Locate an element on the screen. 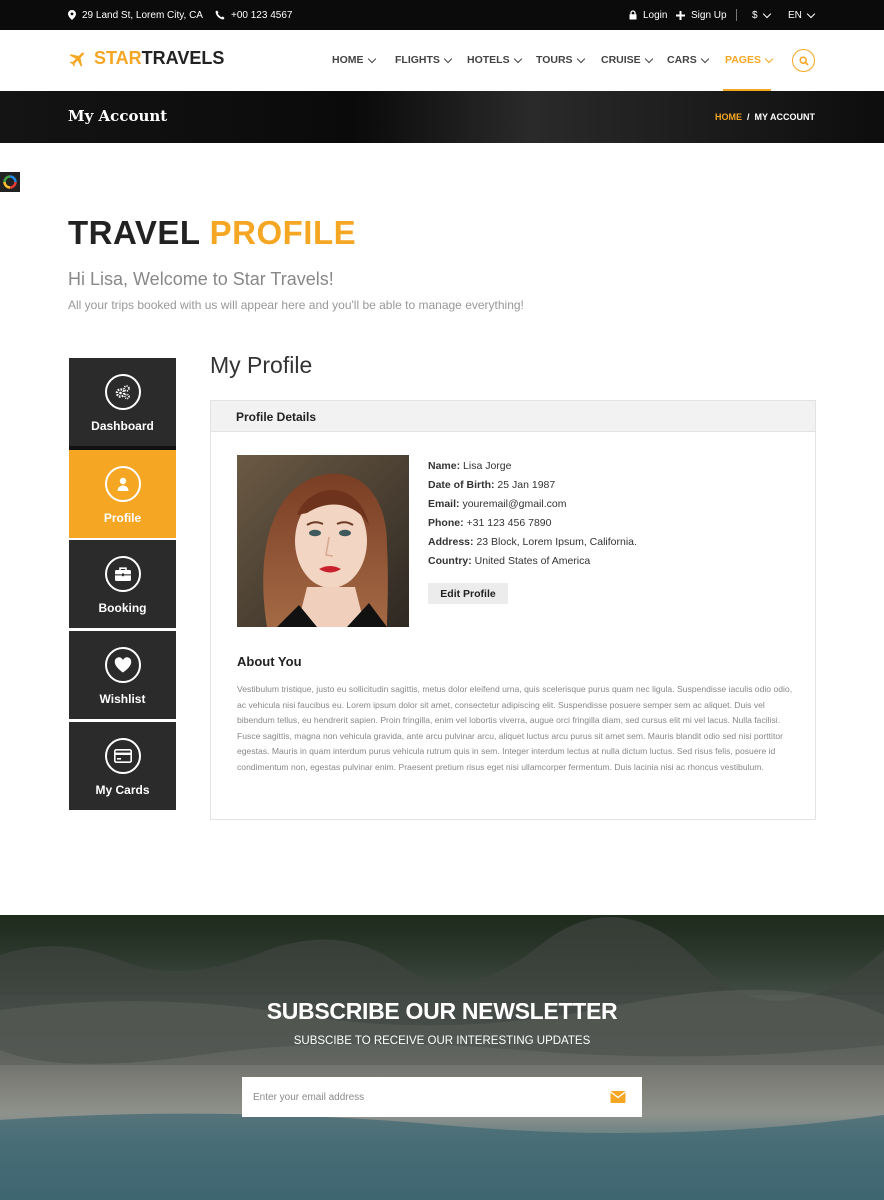 This screenshot has width=884, height=1200. user-icon is located at coordinates (122, 484).